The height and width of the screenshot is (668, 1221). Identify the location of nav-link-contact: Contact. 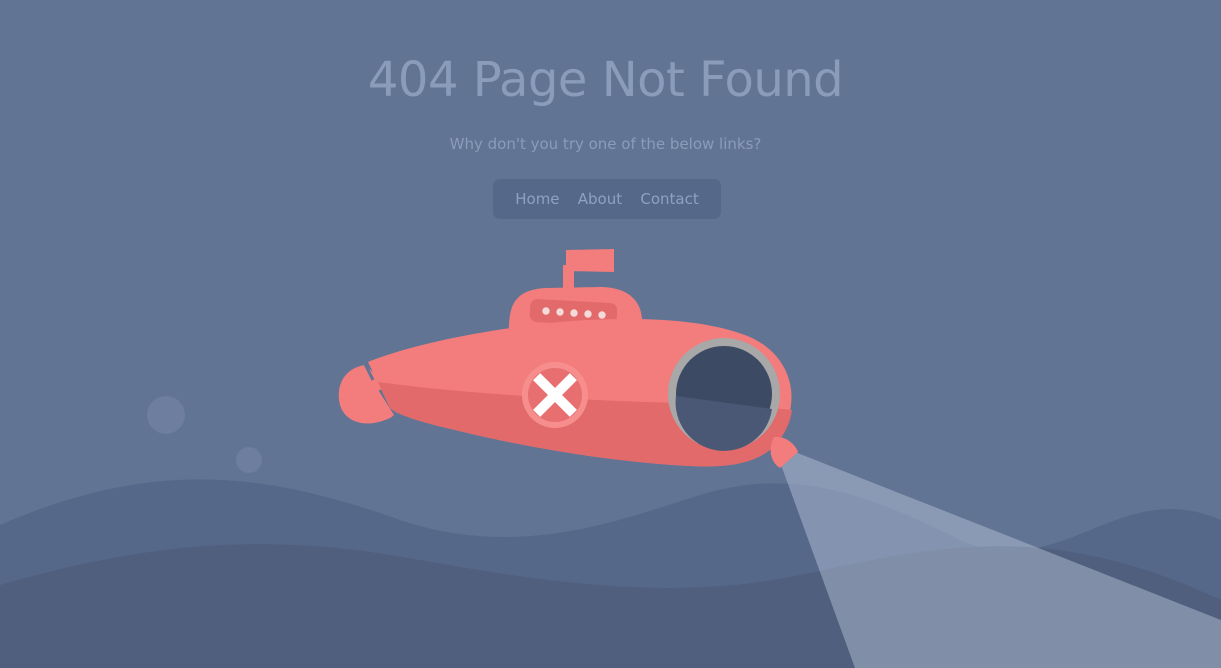
(669, 199).